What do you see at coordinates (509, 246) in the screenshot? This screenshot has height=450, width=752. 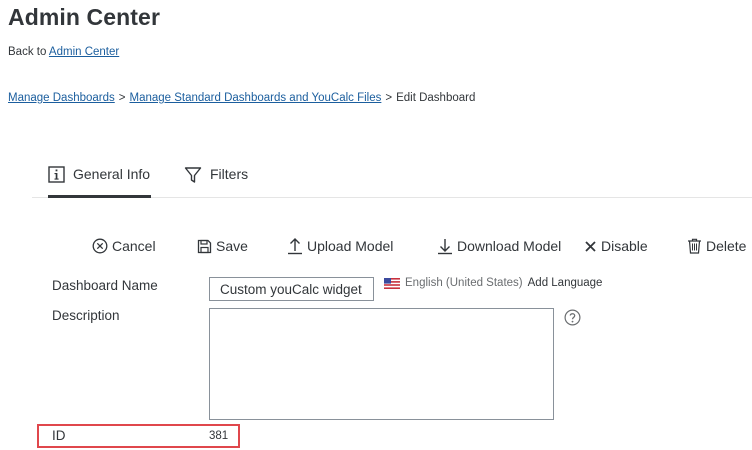 I see `download-model-label: Download Model` at bounding box center [509, 246].